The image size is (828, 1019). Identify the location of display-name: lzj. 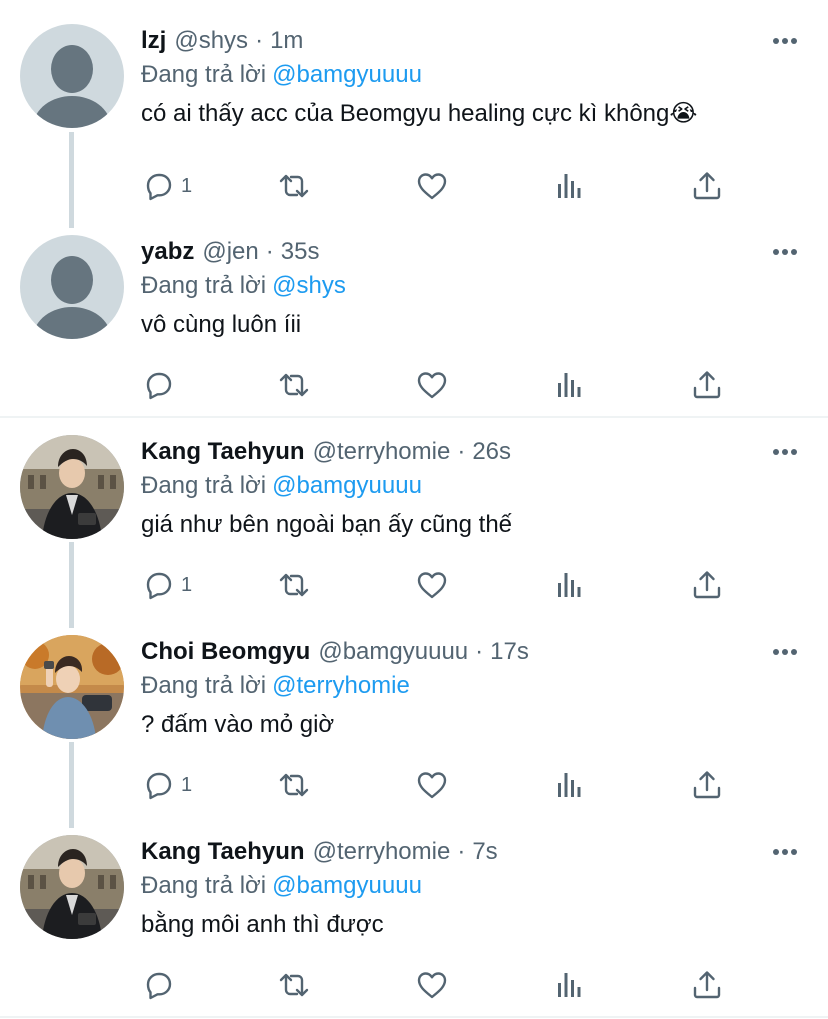
(153, 41).